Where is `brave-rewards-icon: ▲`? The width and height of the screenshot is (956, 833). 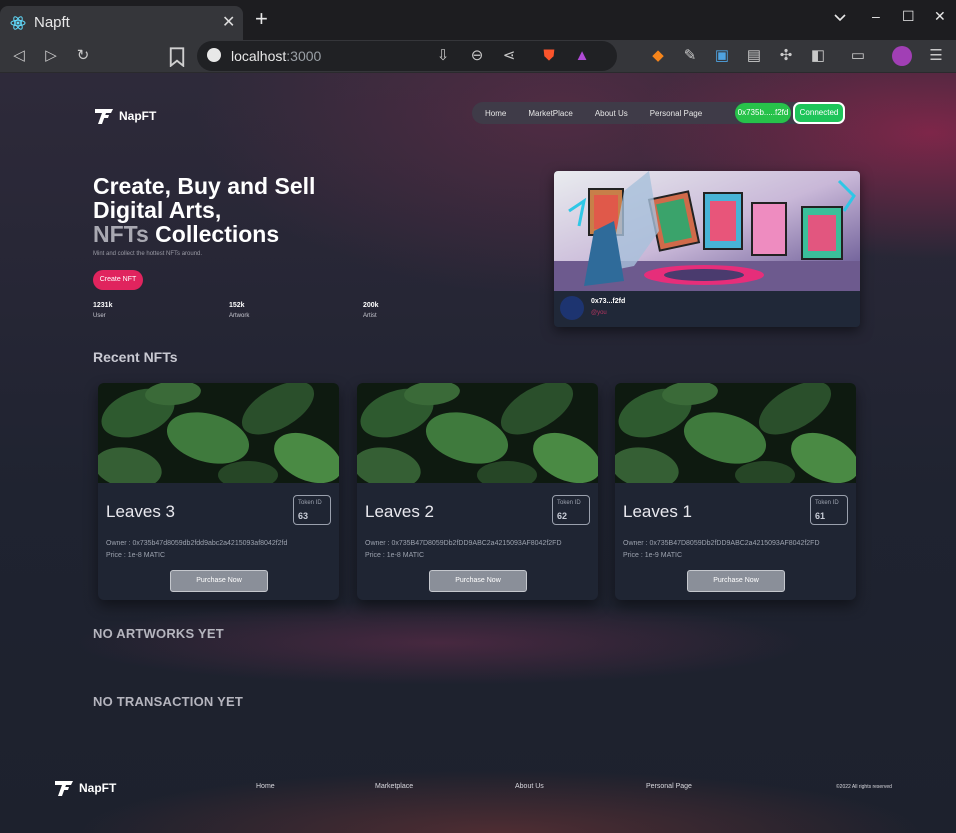
brave-rewards-icon: ▲ is located at coordinates (582, 56).